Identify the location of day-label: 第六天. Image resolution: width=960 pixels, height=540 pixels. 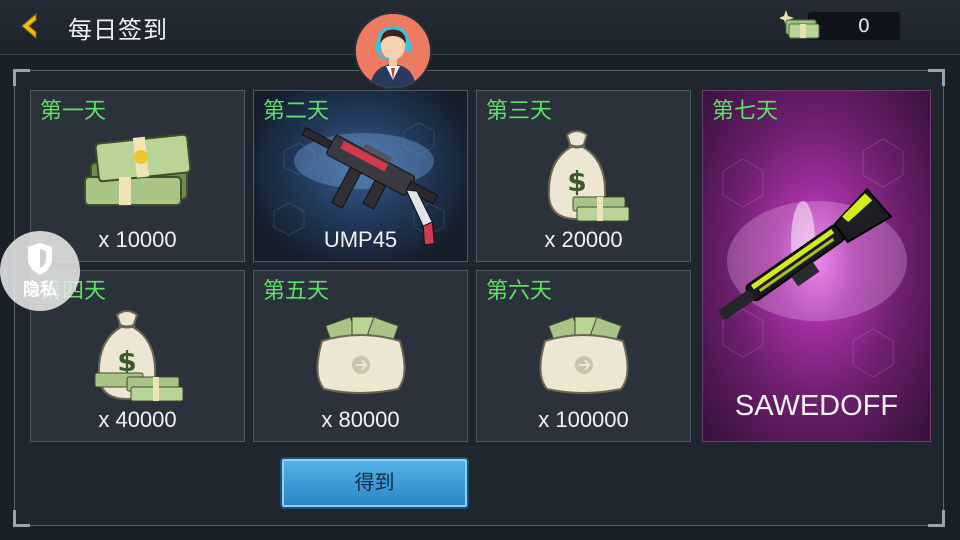
(519, 291).